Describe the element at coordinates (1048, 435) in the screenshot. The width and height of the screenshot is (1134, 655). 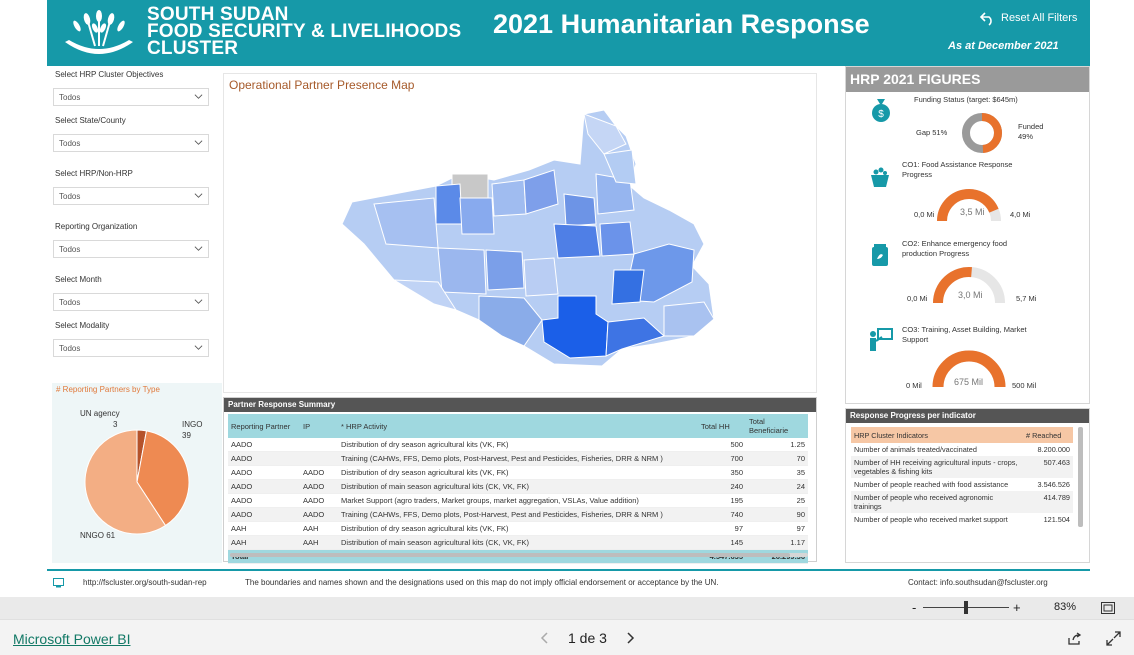
I see `column-header-reached: # Reached` at that location.